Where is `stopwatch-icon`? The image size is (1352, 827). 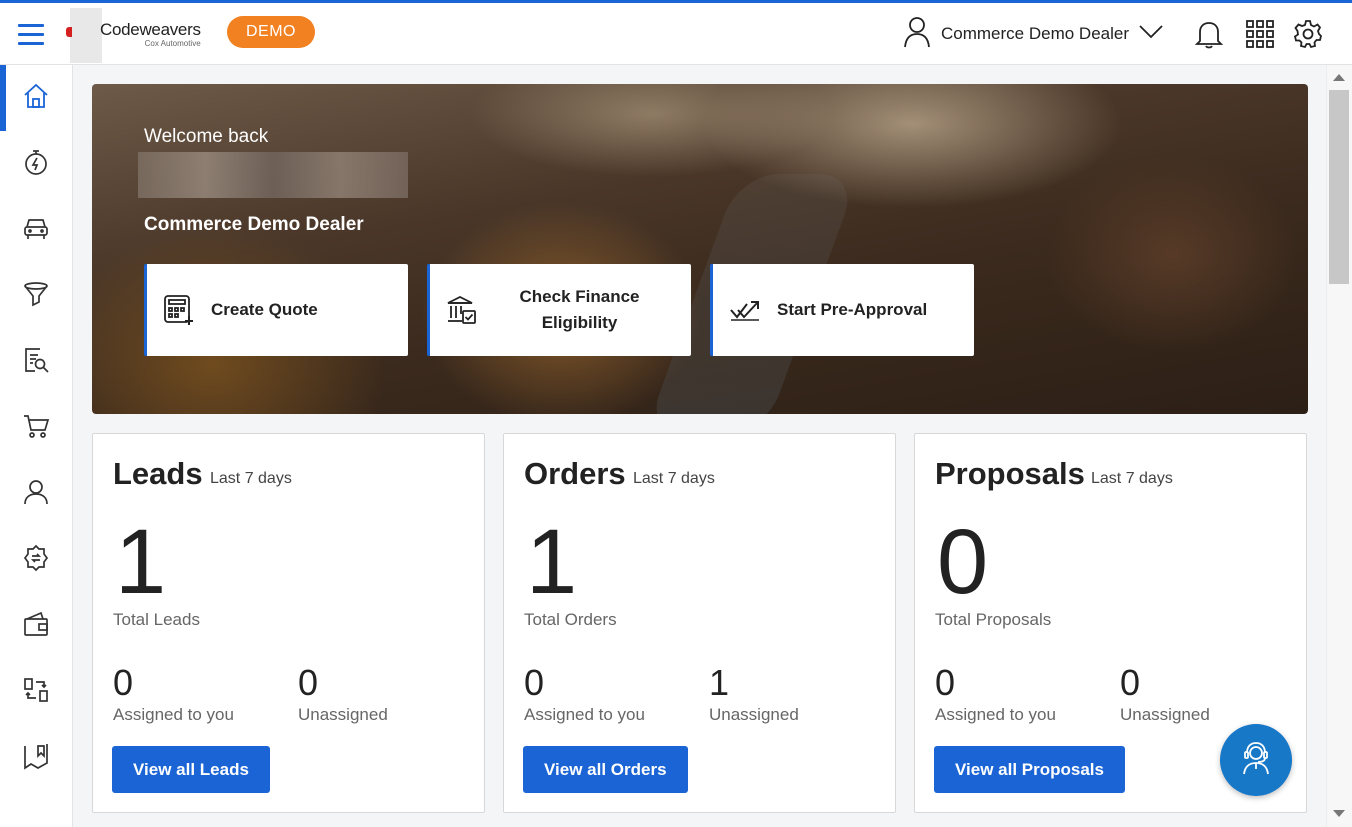
stopwatch-icon is located at coordinates (36, 164).